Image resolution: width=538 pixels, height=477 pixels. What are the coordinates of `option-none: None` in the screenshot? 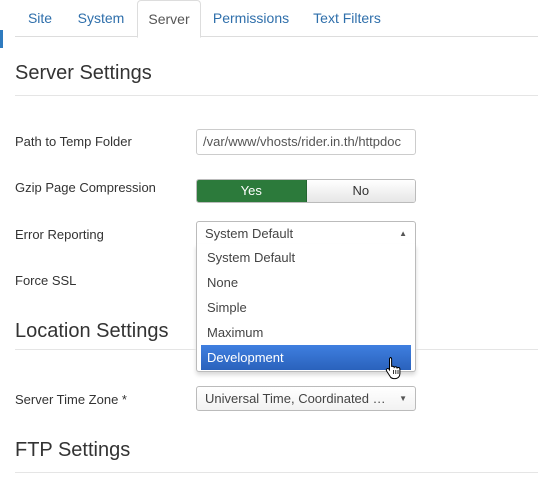 It's located at (306, 282).